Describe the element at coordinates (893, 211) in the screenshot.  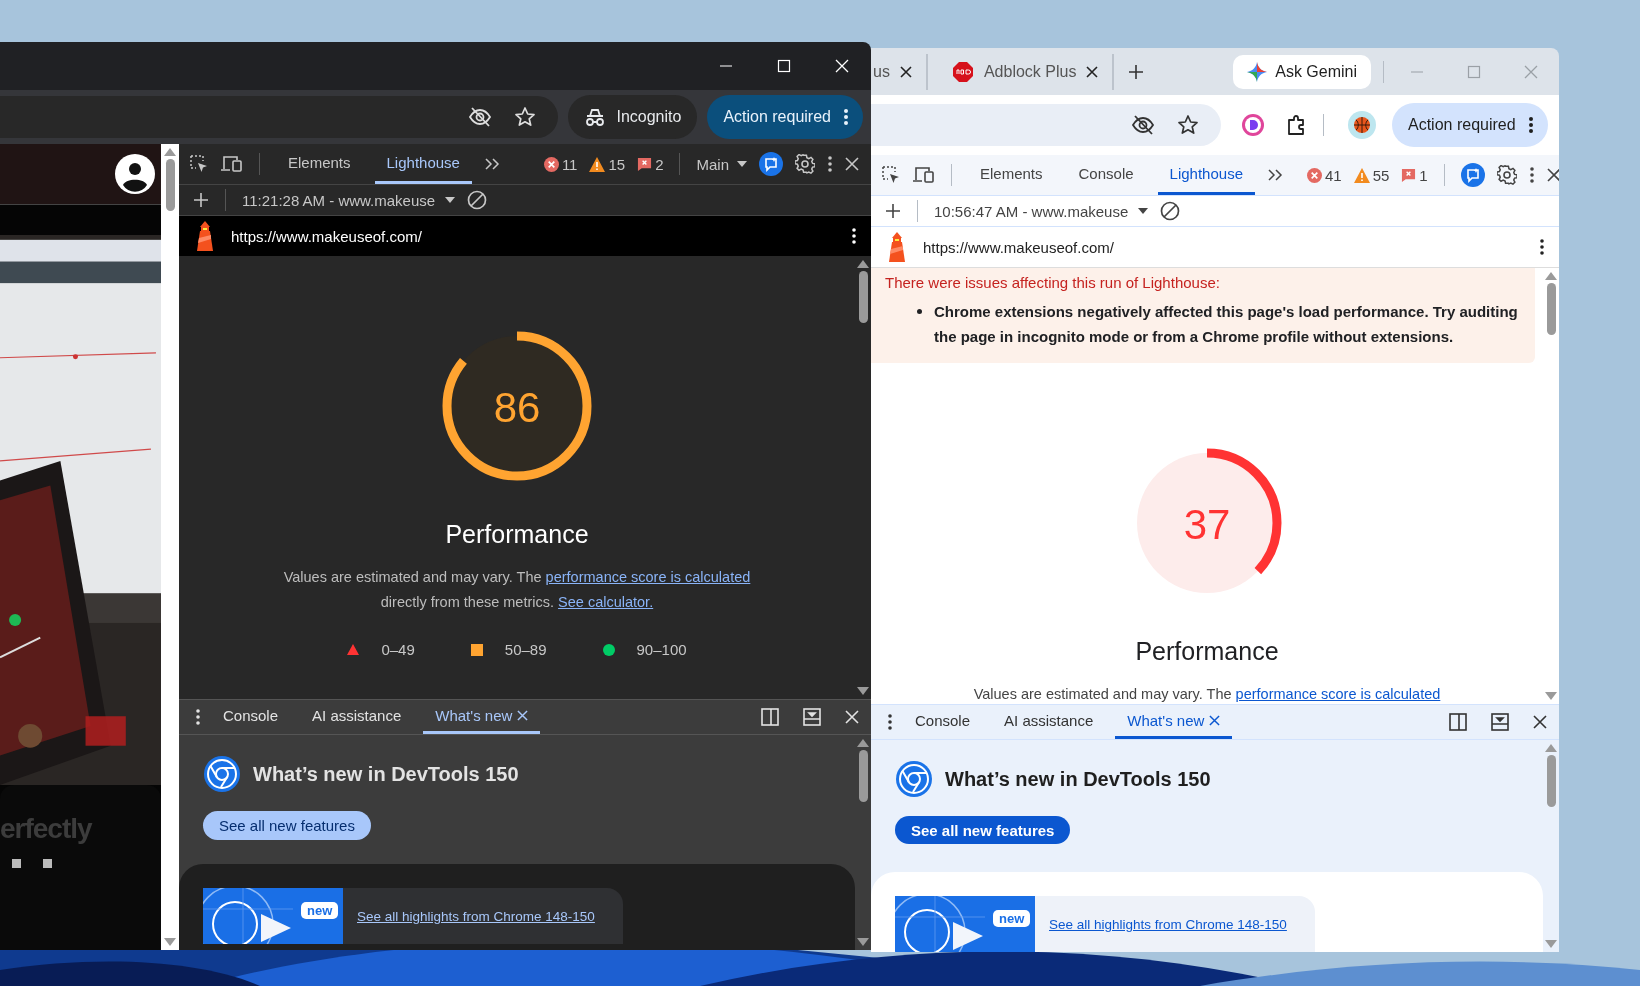
I see `plus-icon` at that location.